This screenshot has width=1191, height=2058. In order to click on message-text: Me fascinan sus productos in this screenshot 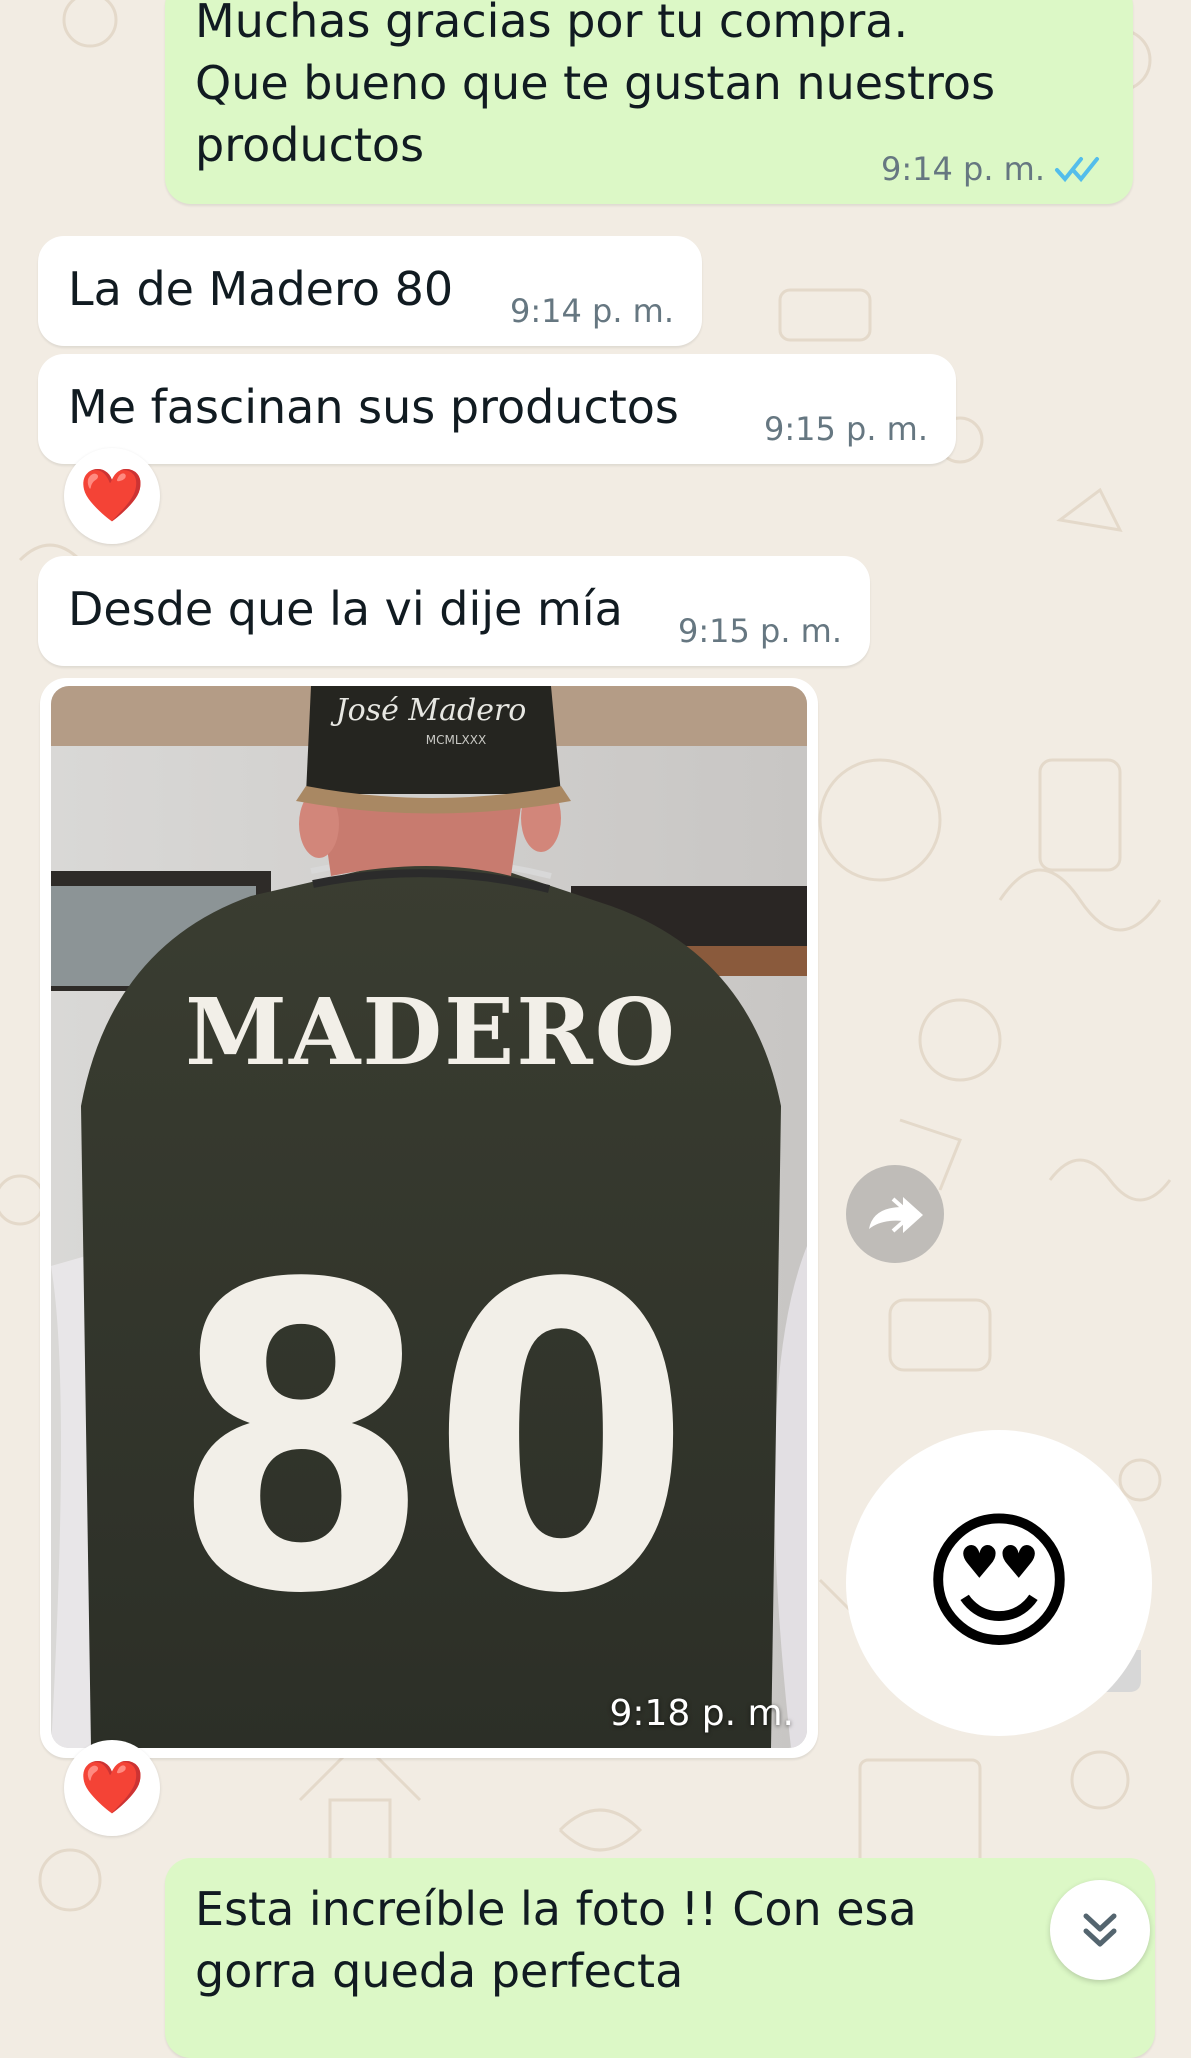, I will do `click(373, 407)`.